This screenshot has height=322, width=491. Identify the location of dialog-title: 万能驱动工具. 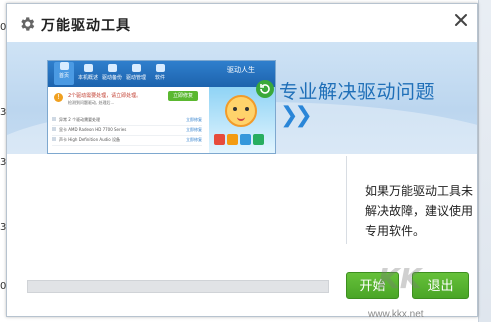
(86, 26).